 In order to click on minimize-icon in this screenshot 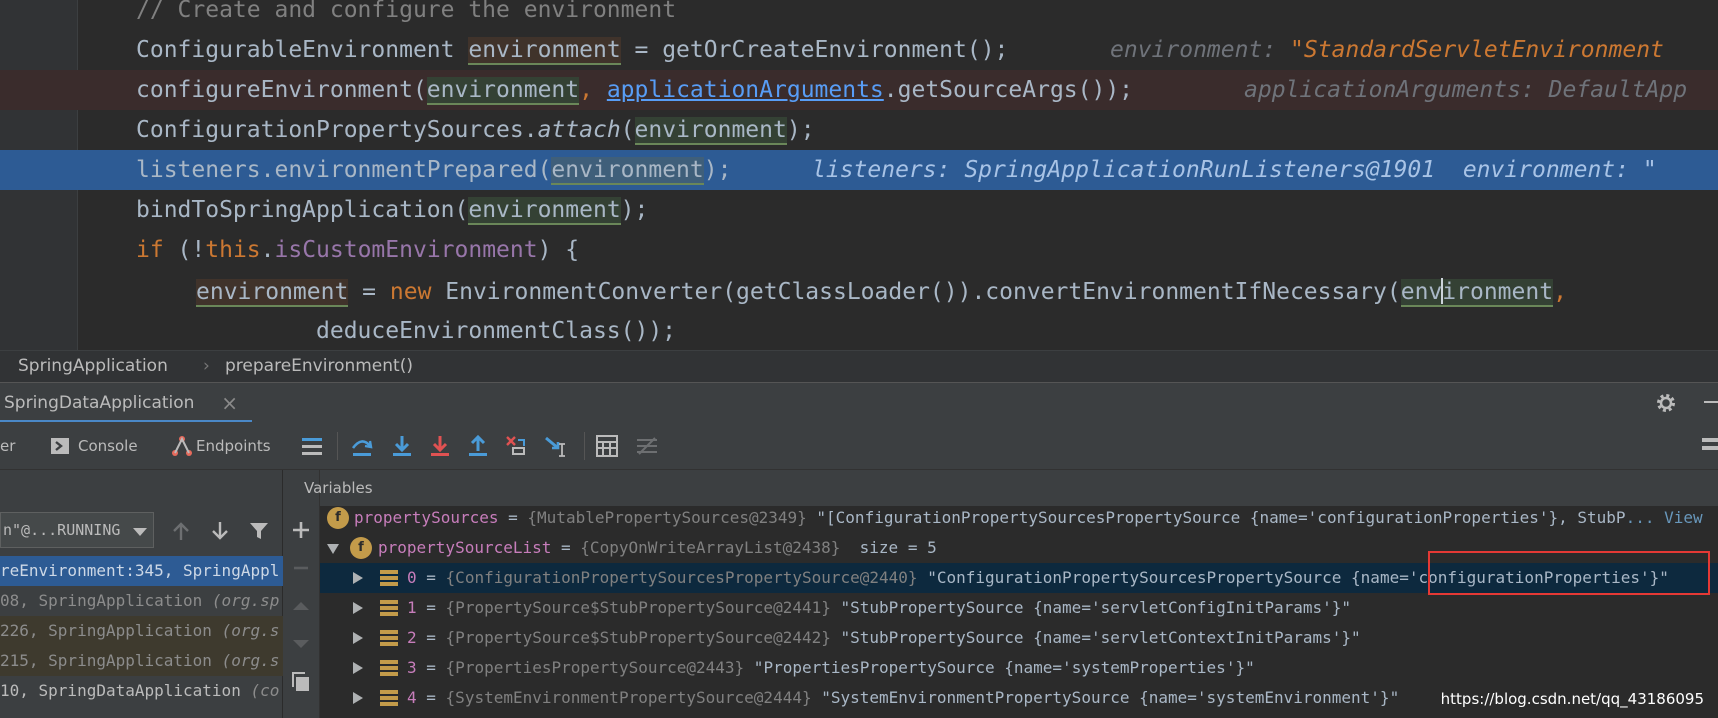, I will do `click(1711, 402)`.